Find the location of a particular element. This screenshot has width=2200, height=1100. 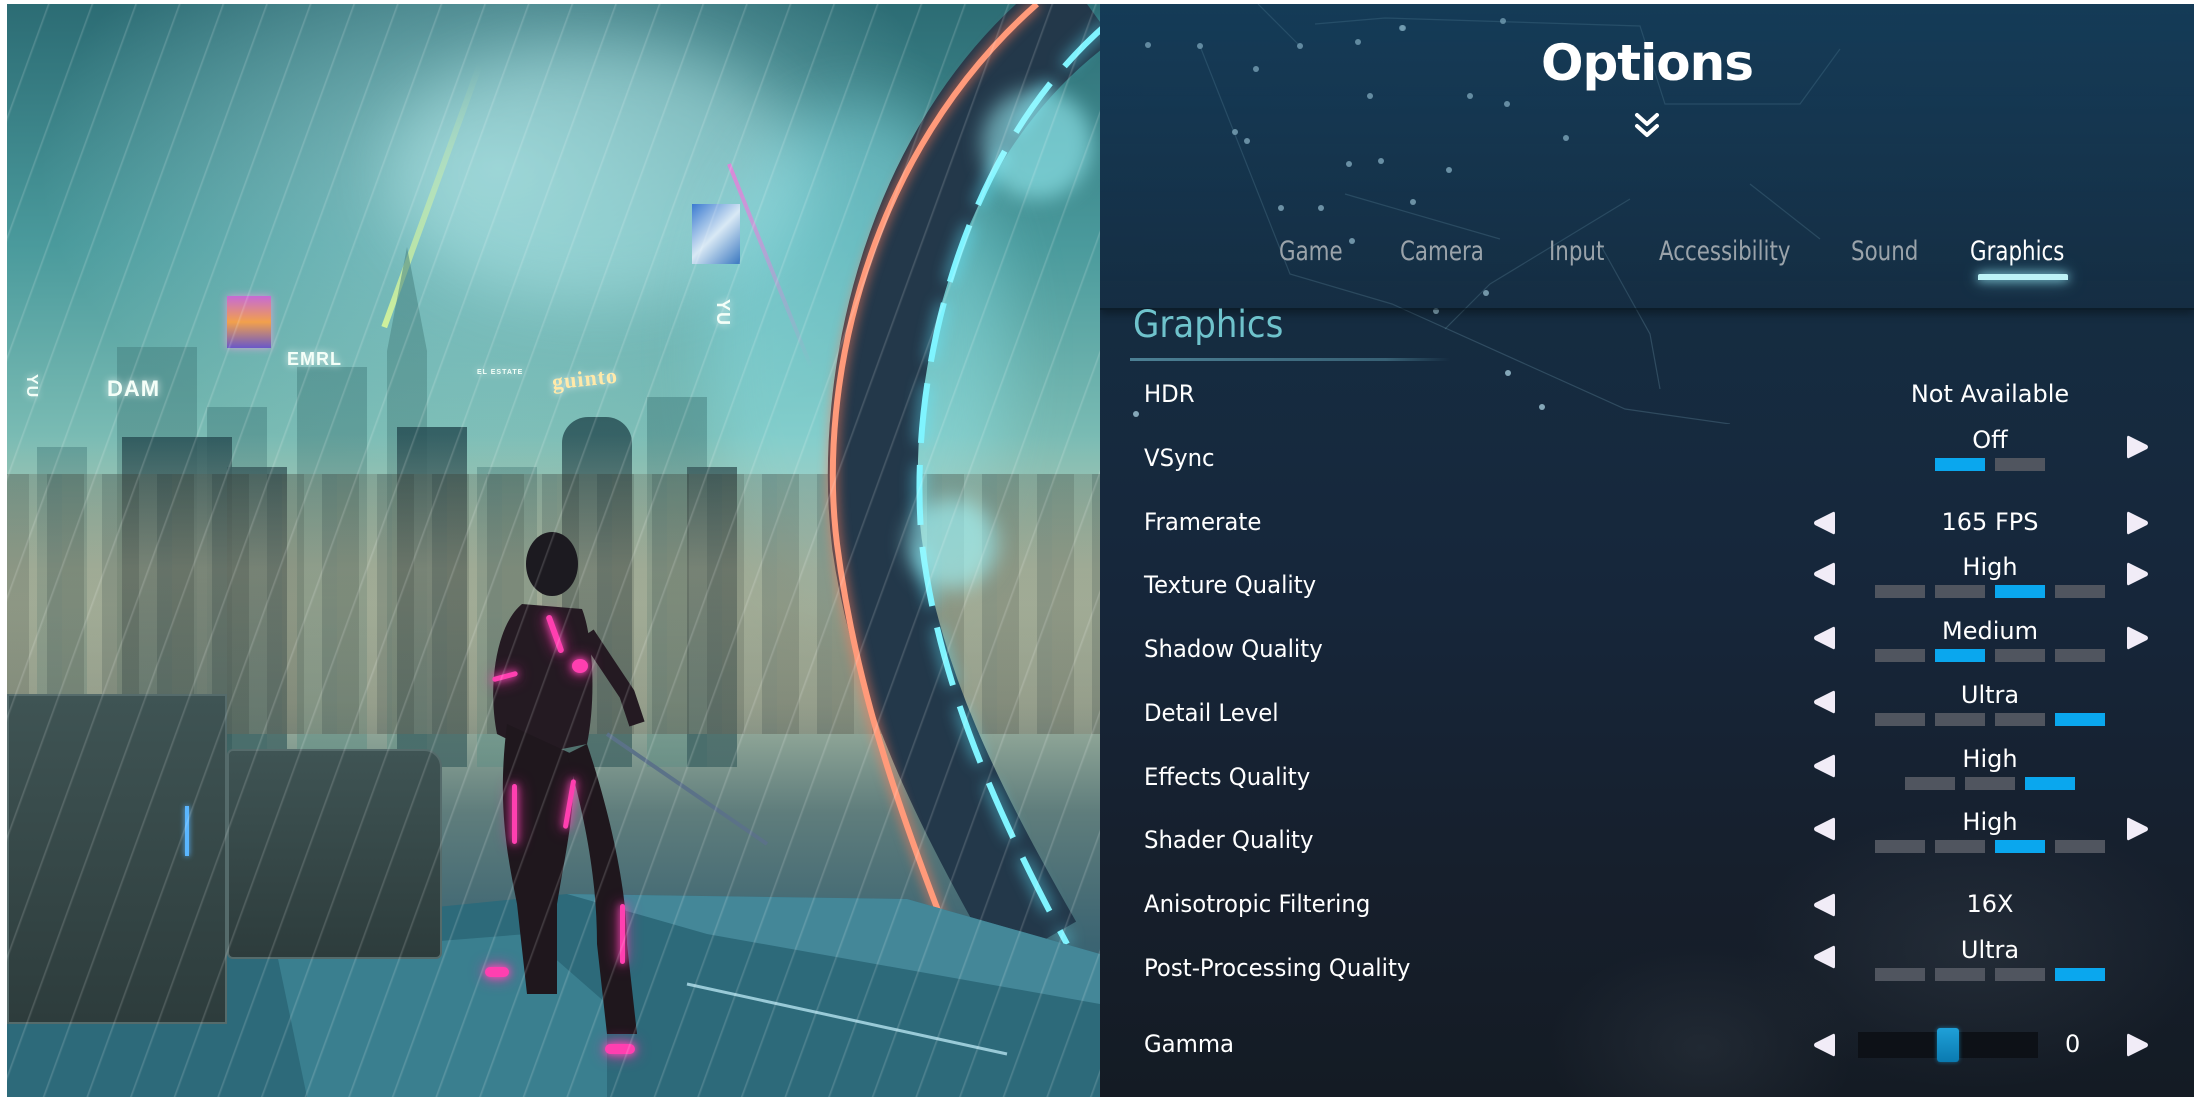

double-chevron-down-icon is located at coordinates (1647, 128).